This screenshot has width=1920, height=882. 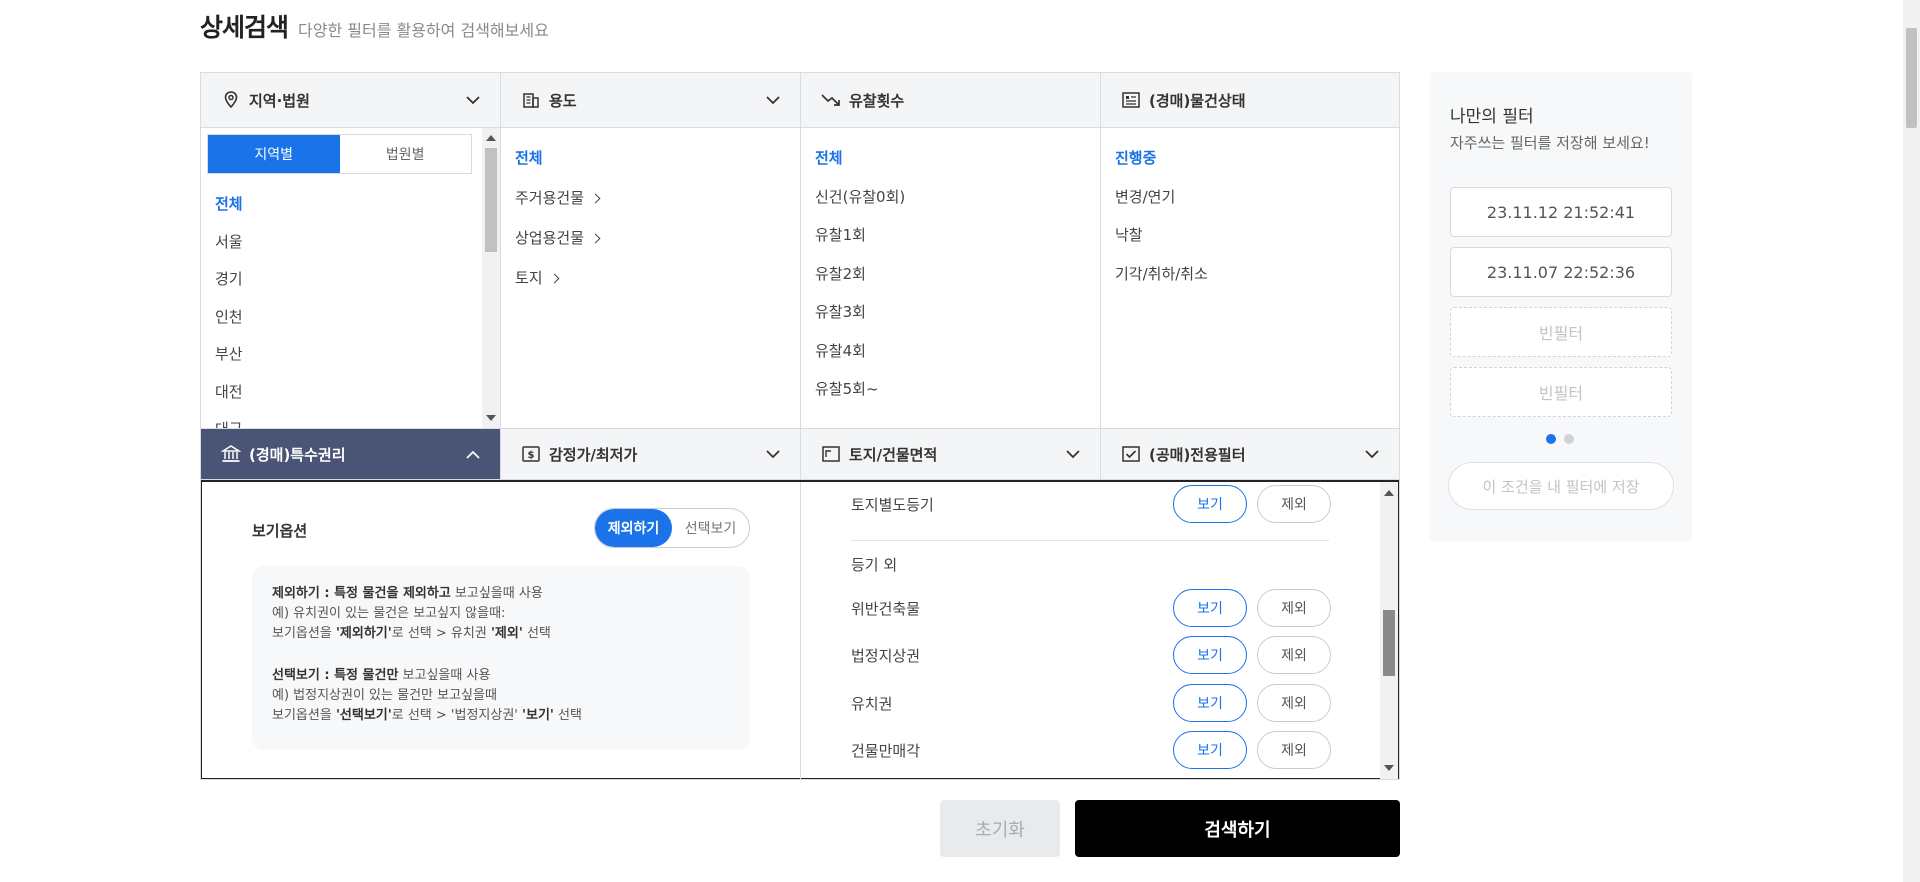 I want to click on region-item-daejeon: 대전, so click(x=350, y=399).